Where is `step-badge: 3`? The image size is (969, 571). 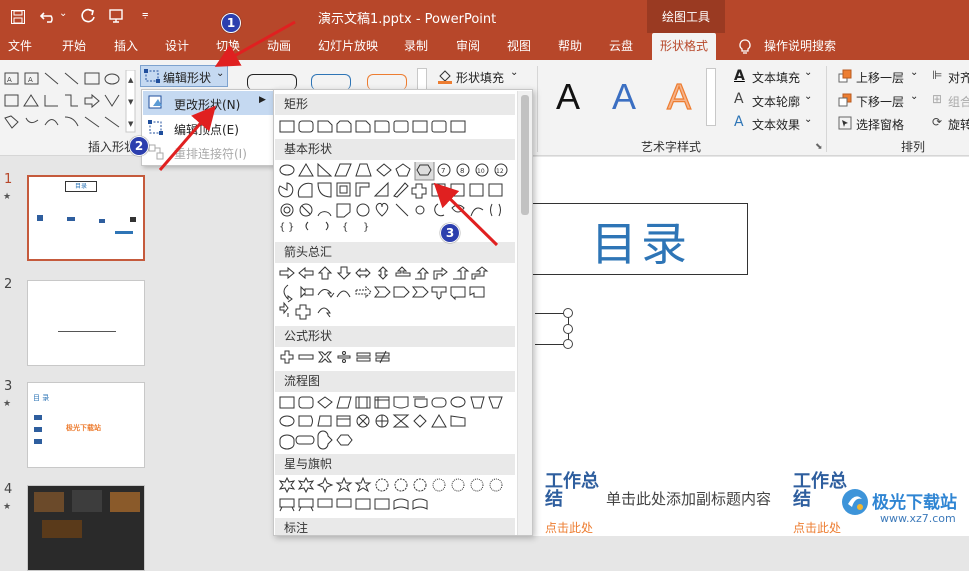
step-badge: 3 is located at coordinates (450, 233).